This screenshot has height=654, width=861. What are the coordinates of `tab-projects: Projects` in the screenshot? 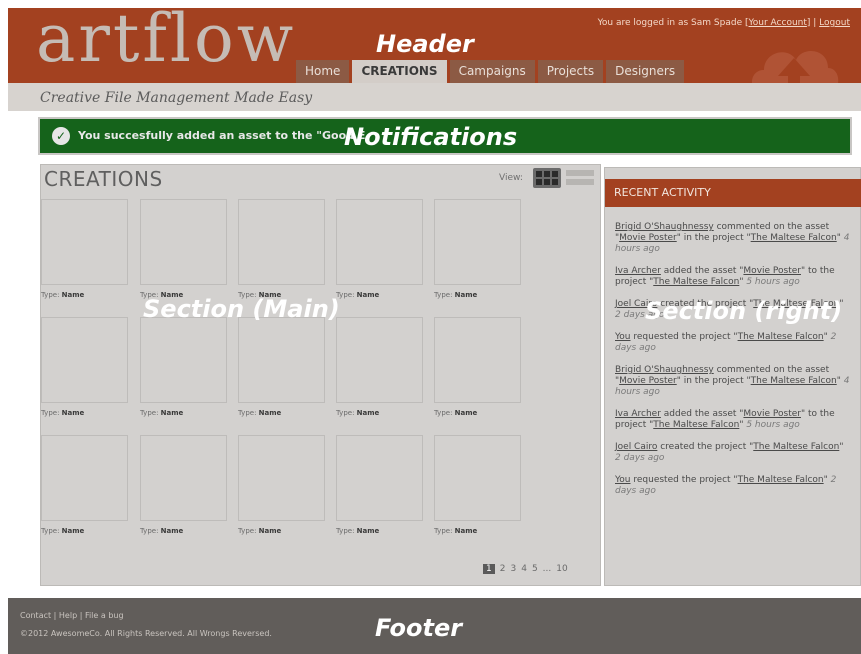 It's located at (570, 71).